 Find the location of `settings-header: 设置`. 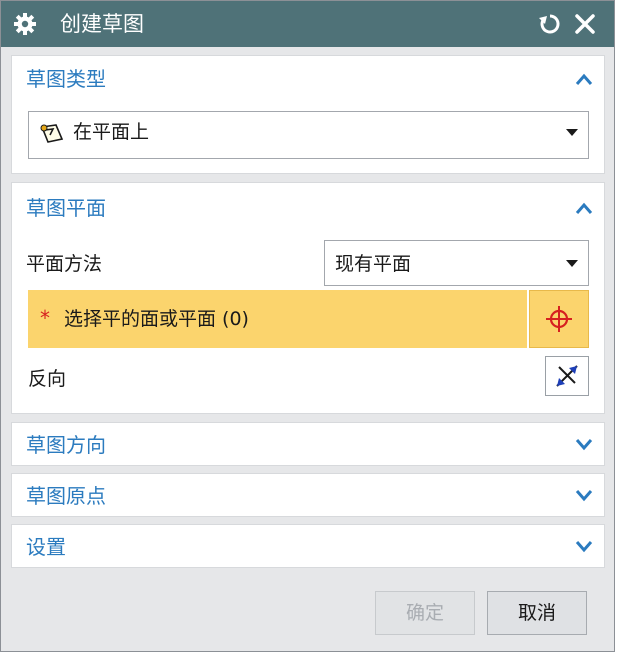

settings-header: 设置 is located at coordinates (46, 547).